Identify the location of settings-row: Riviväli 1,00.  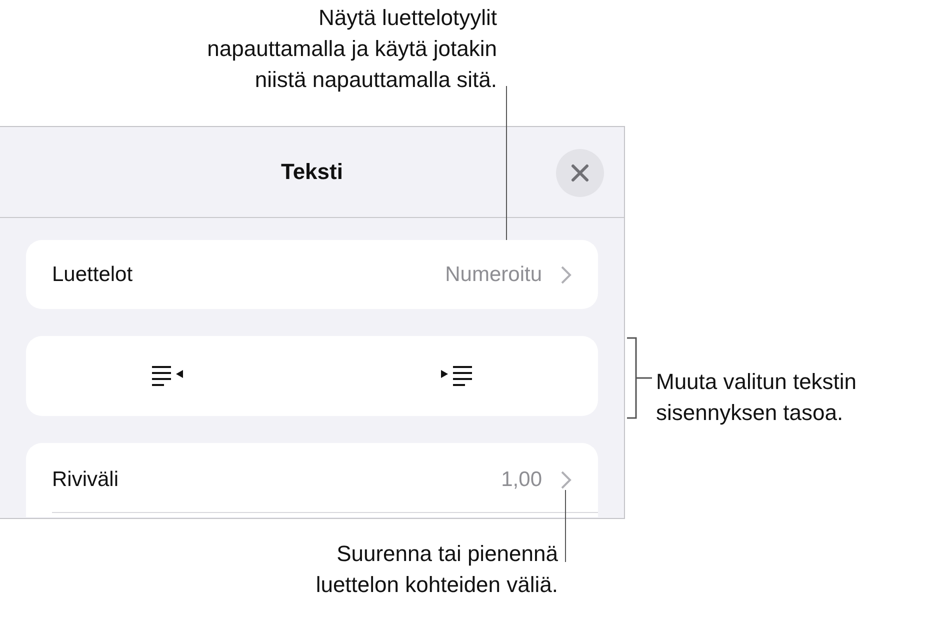
(312, 480).